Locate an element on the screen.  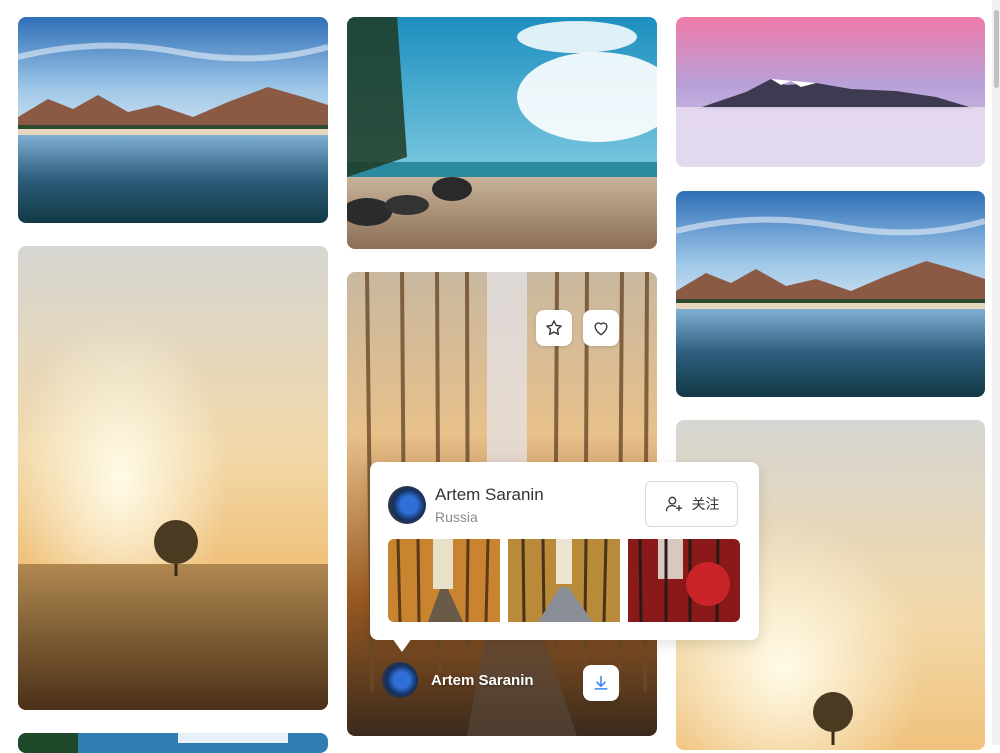
author-location: Russia is located at coordinates (456, 517).